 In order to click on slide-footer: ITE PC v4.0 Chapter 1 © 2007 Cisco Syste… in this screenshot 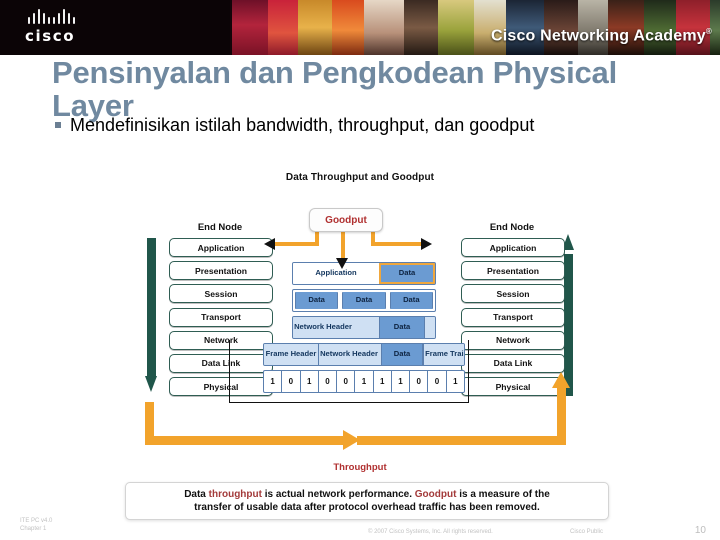, I will do `click(360, 525)`.